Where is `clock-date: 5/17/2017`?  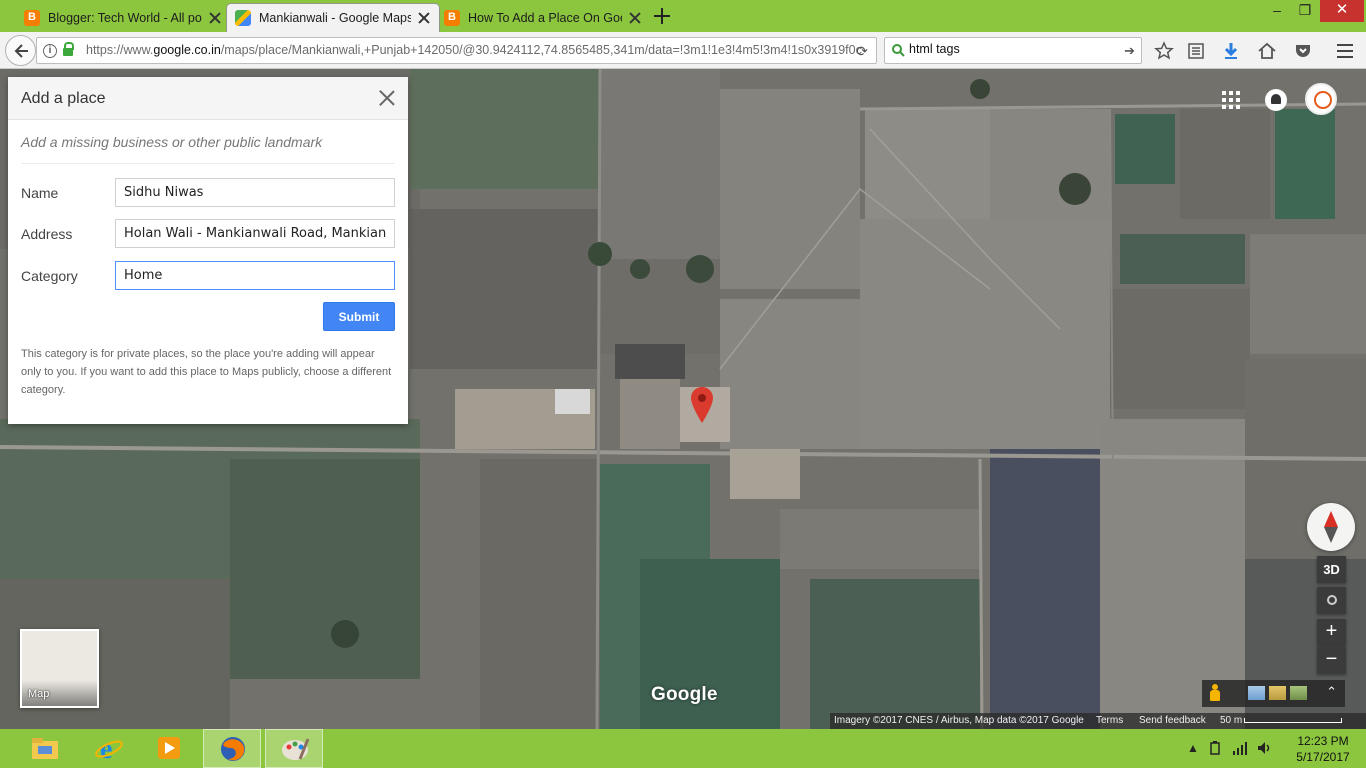 clock-date: 5/17/2017 is located at coordinates (1323, 757).